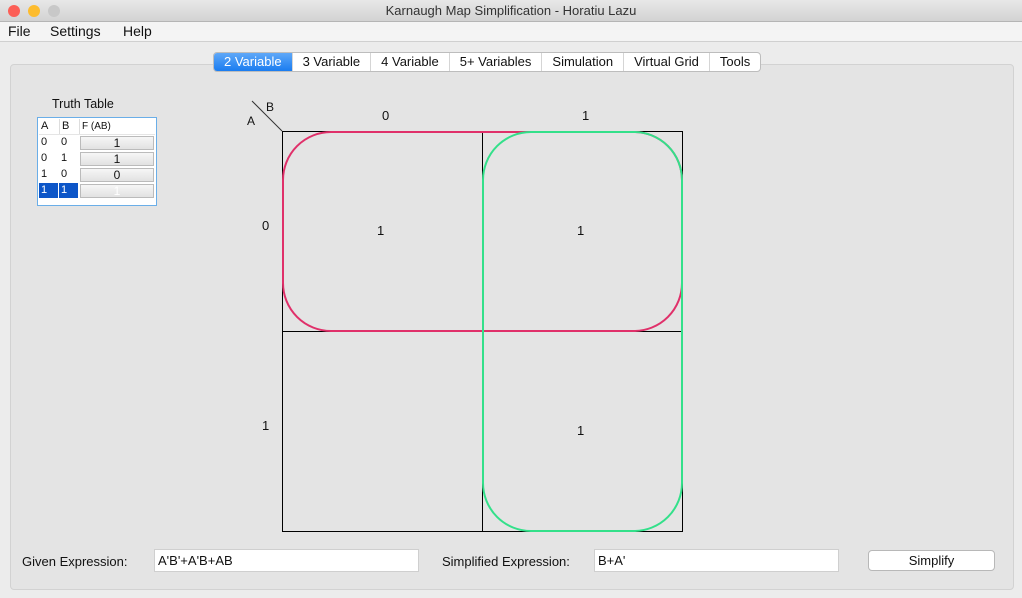 The image size is (1022, 598). What do you see at coordinates (586, 115) in the screenshot?
I see `col-label: 1` at bounding box center [586, 115].